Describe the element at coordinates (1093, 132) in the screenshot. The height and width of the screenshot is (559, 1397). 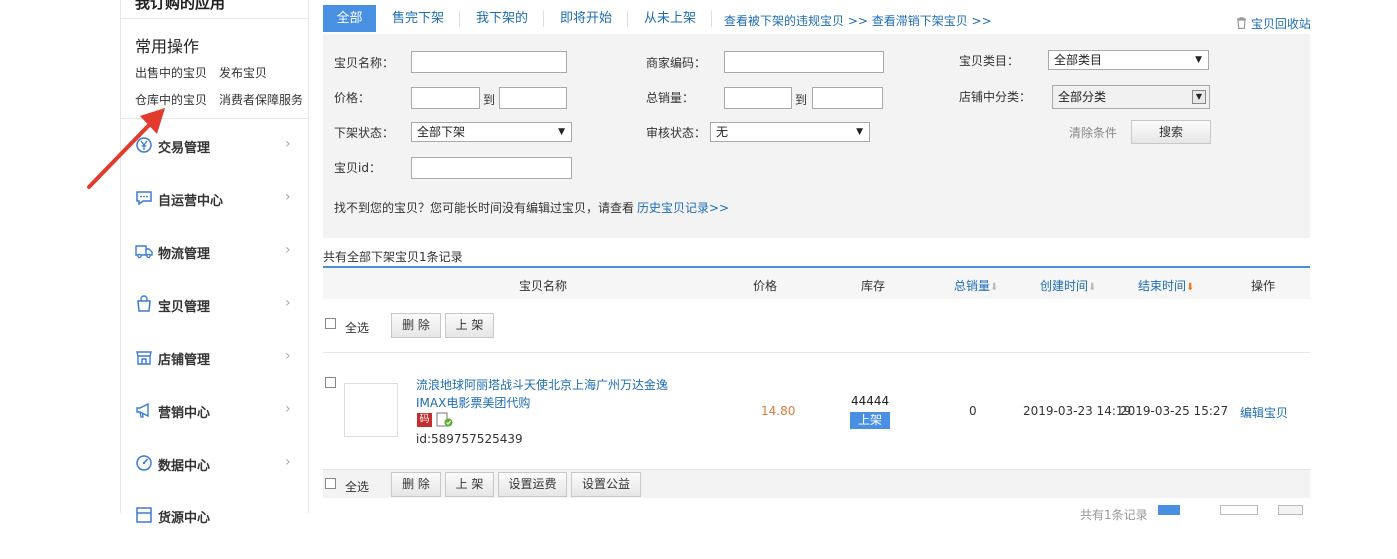
I see `clear-conditions-link: 清除条件` at that location.